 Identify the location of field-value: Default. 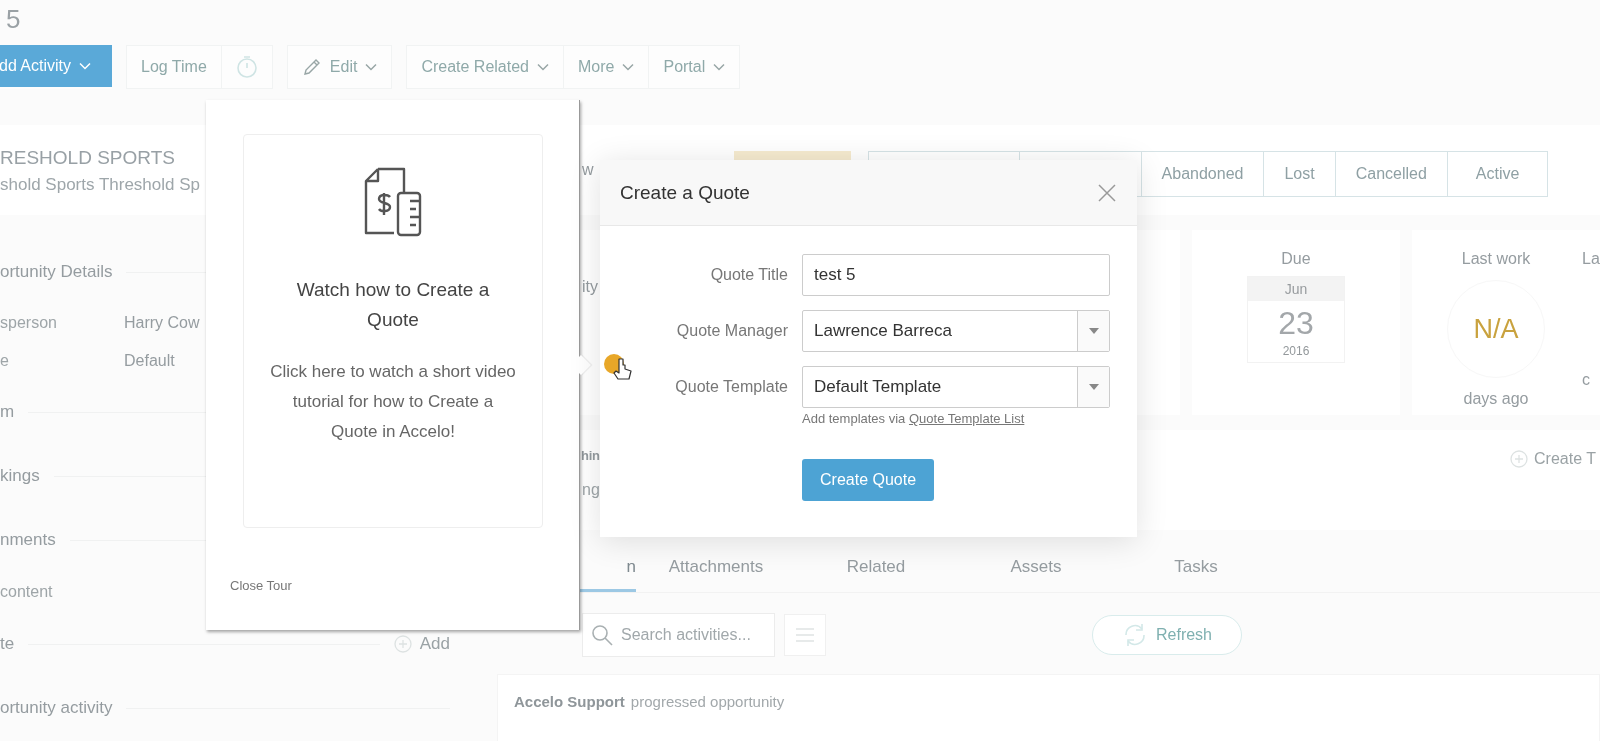
(149, 361).